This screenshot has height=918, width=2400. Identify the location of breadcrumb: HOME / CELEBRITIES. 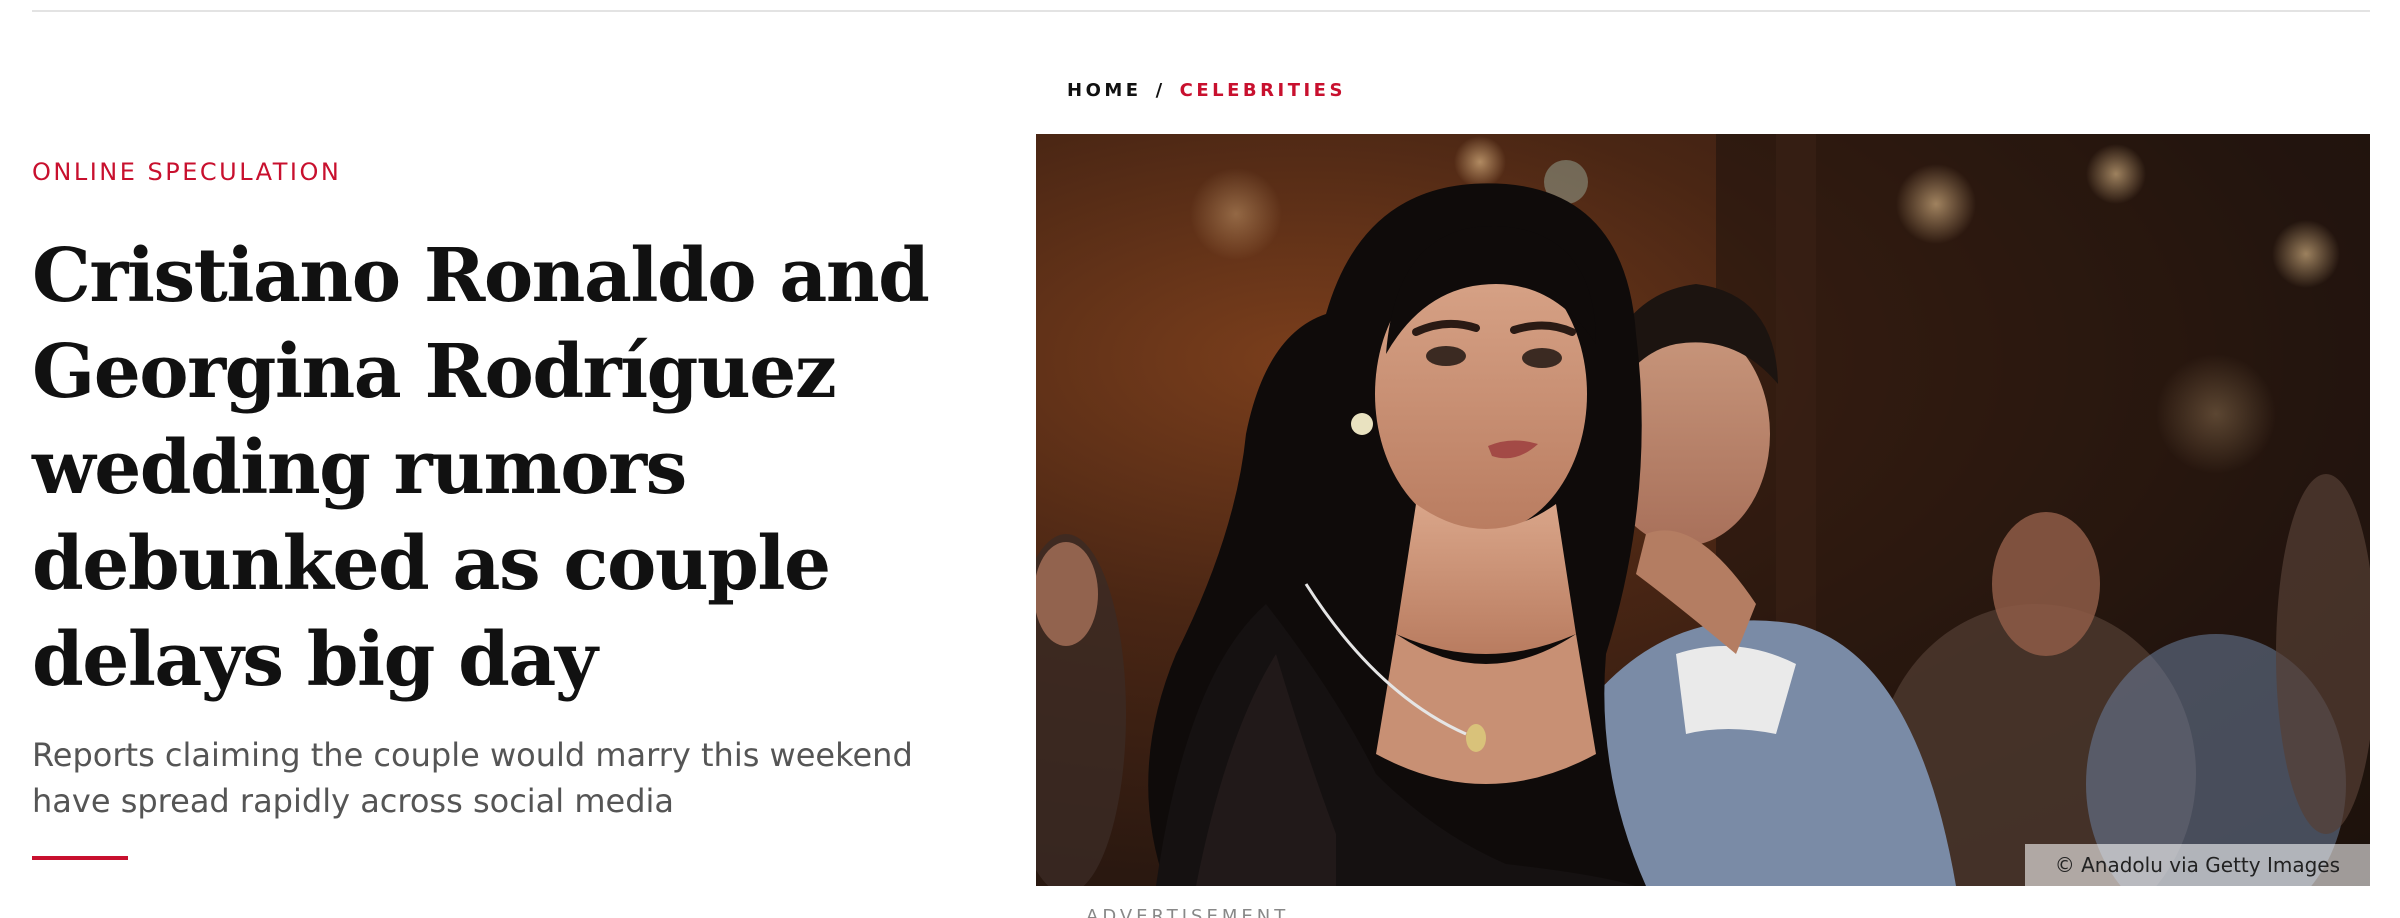
(1206, 90).